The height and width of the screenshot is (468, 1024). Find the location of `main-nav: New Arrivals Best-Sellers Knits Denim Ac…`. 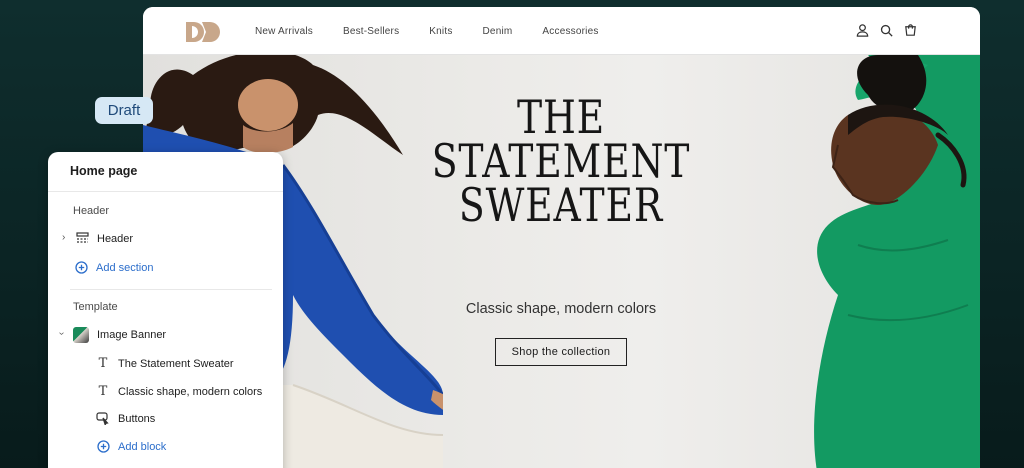

main-nav: New Arrivals Best-Sellers Knits Denim Ac… is located at coordinates (427, 31).